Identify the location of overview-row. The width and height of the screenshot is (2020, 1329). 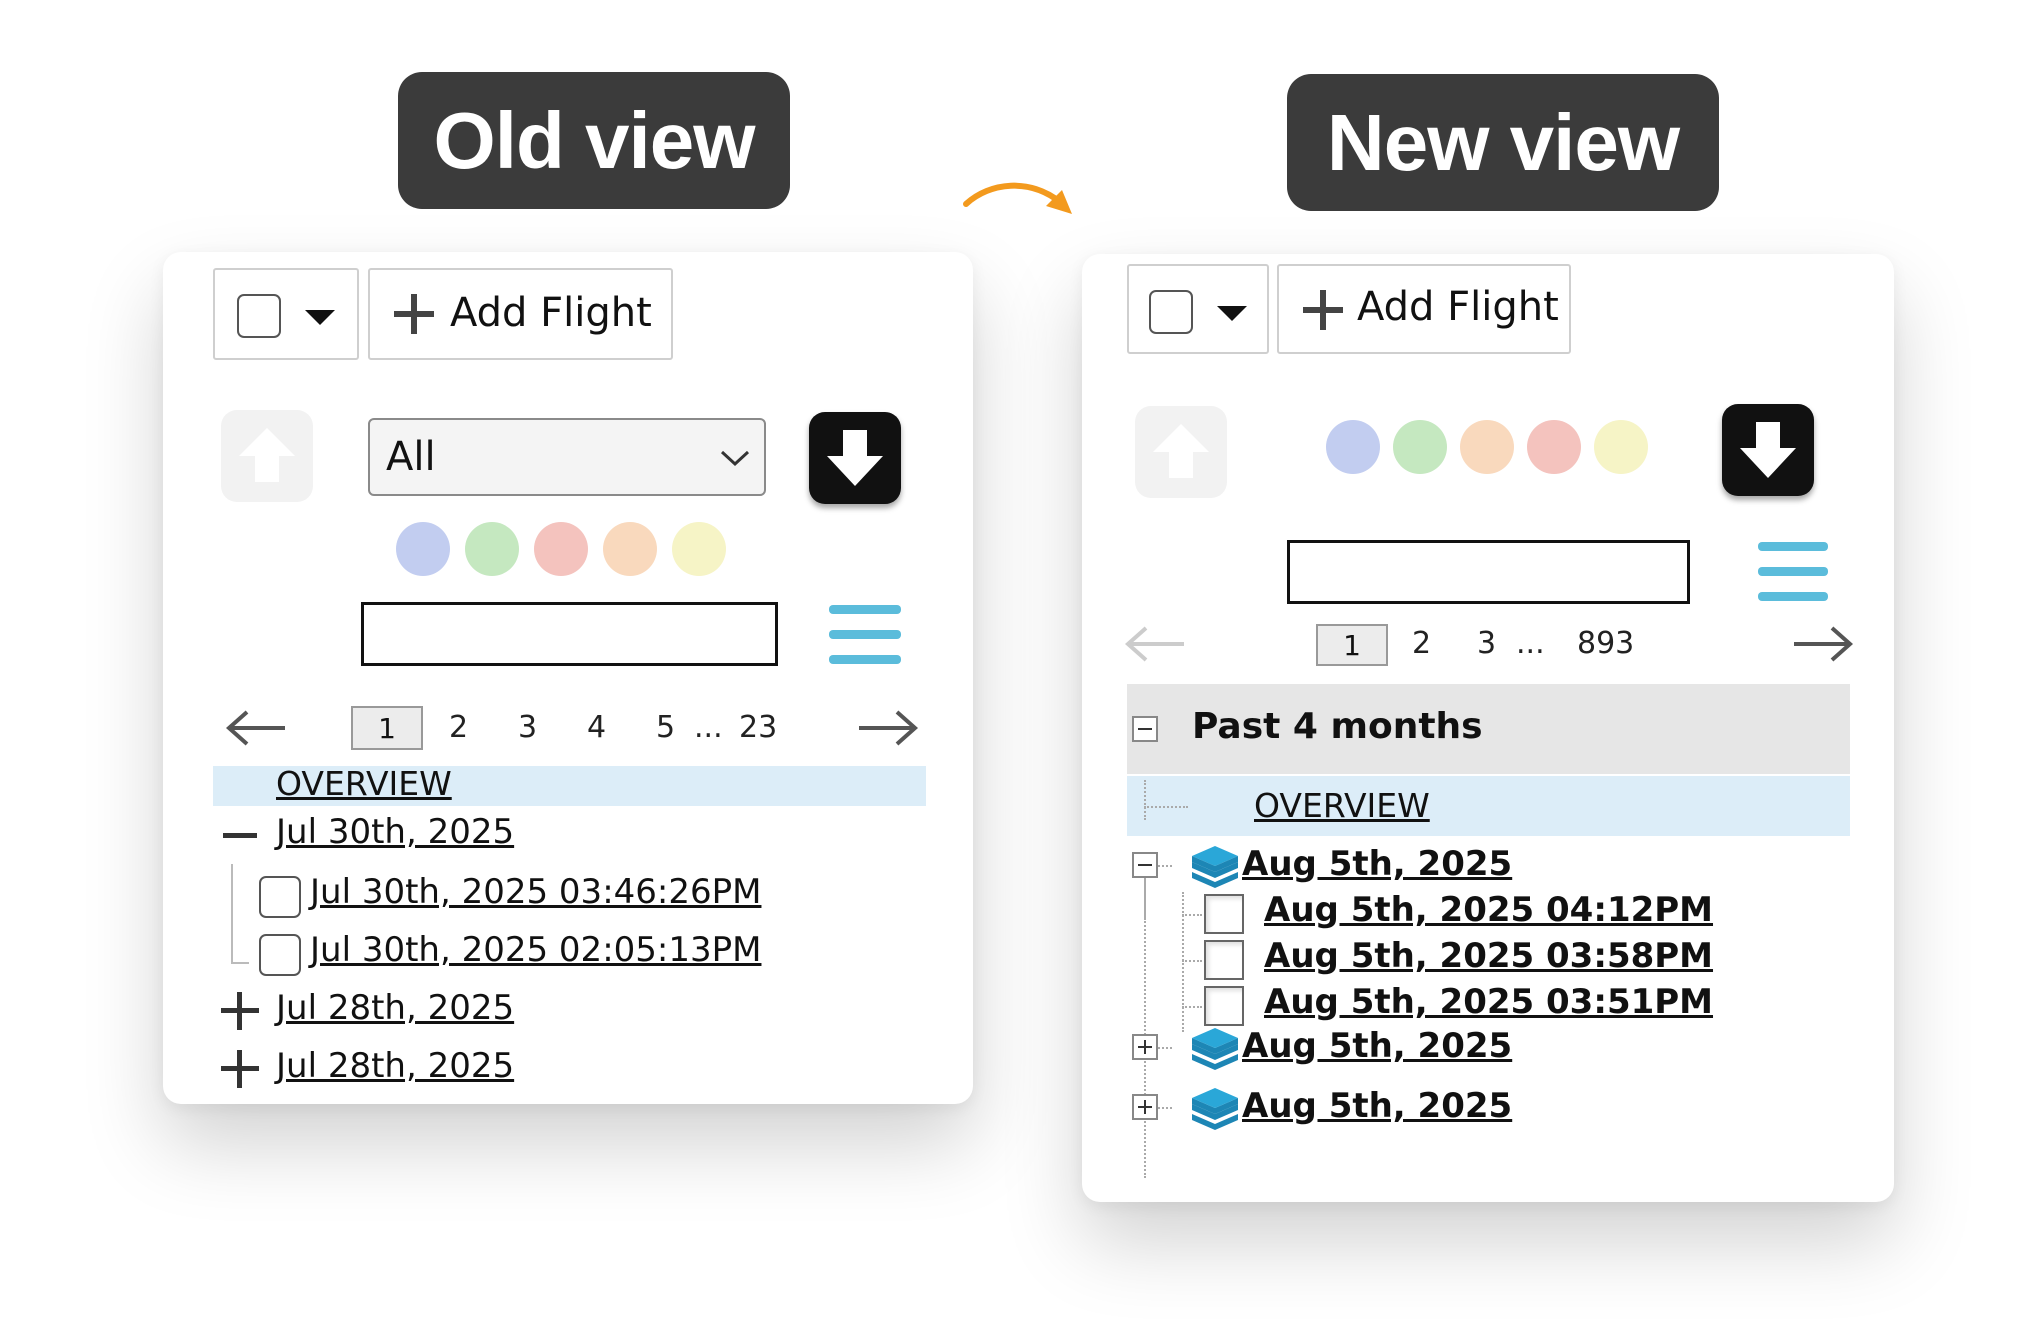
(1488, 806).